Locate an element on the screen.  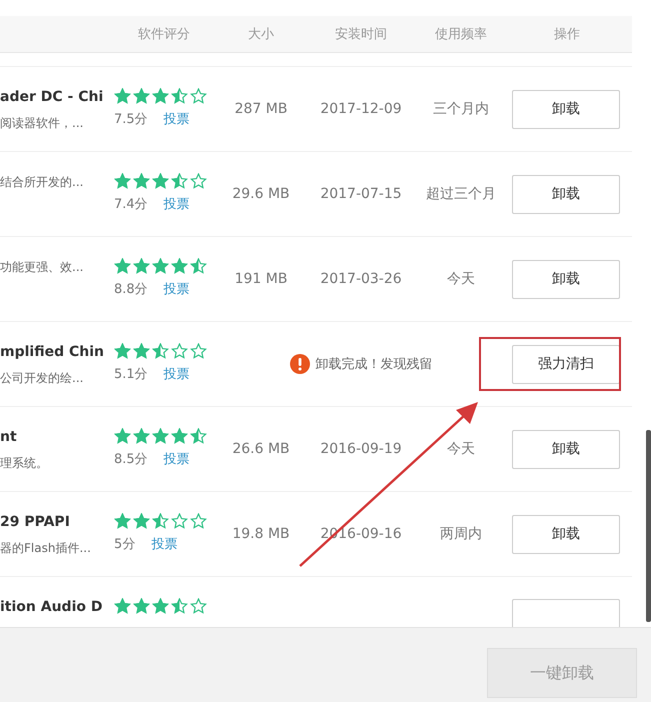
install-date-cell-text: 2017-12-09 is located at coordinates (361, 109).